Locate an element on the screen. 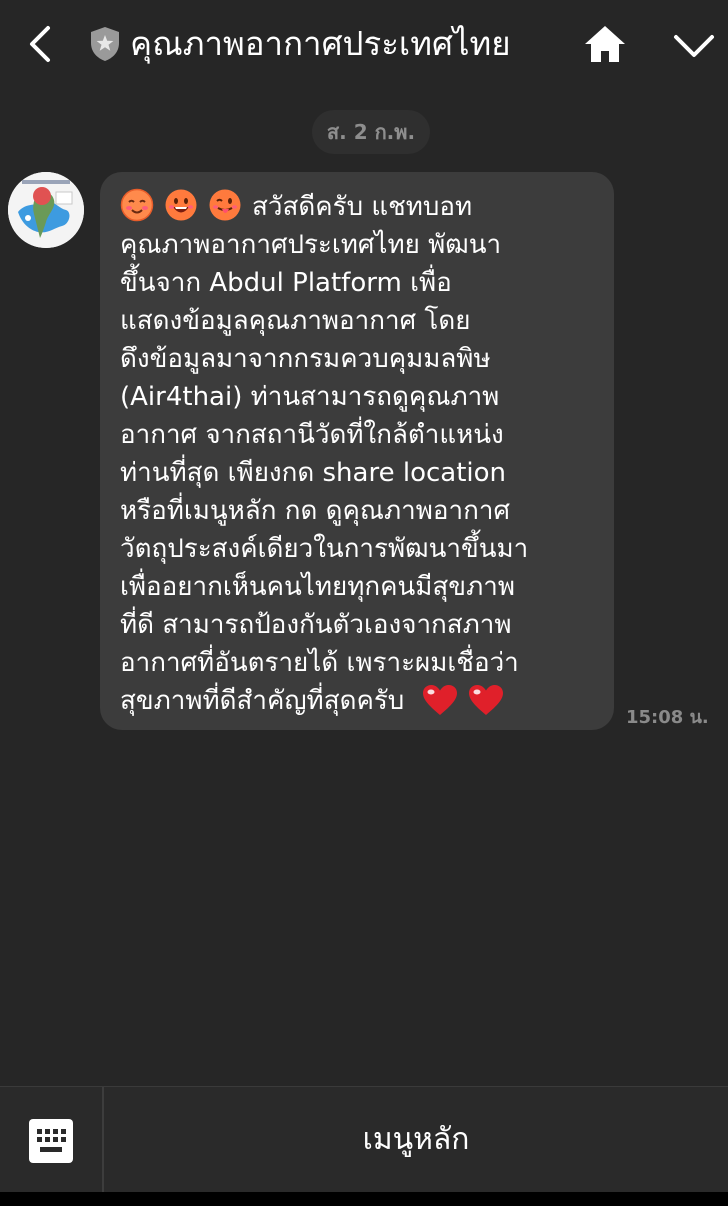 This screenshot has width=728, height=1206. expand-button is located at coordinates (694, 46).